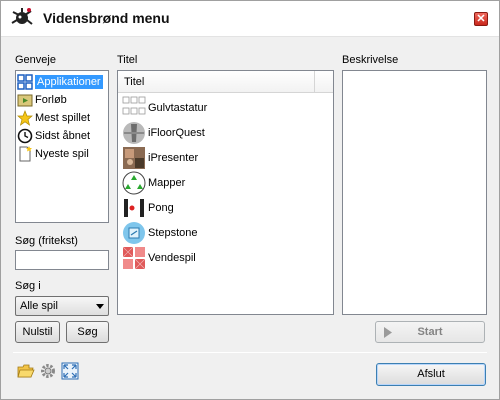 The image size is (500, 400). What do you see at coordinates (134, 233) in the screenshot?
I see `stepstone-icon` at bounding box center [134, 233].